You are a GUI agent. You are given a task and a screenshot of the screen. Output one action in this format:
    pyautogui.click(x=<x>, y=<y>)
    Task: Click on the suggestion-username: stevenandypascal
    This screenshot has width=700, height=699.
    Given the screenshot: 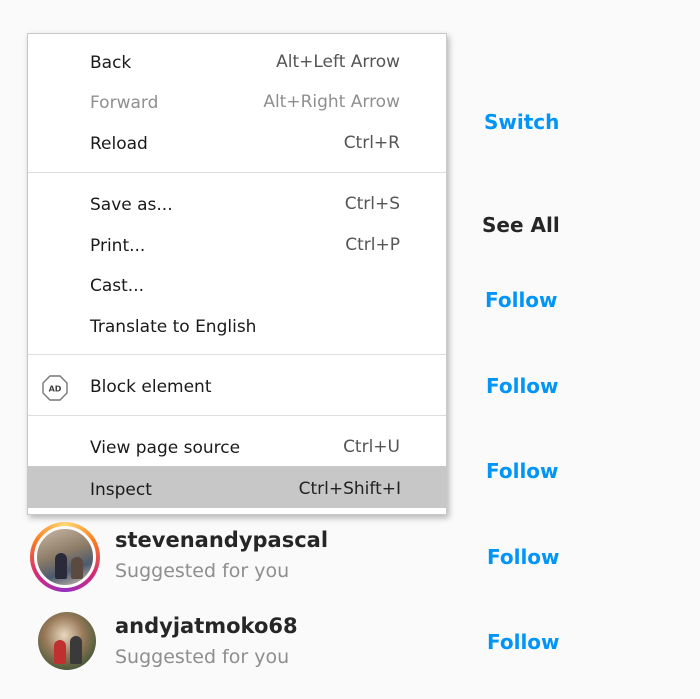 What is the action you would take?
    pyautogui.click(x=221, y=540)
    